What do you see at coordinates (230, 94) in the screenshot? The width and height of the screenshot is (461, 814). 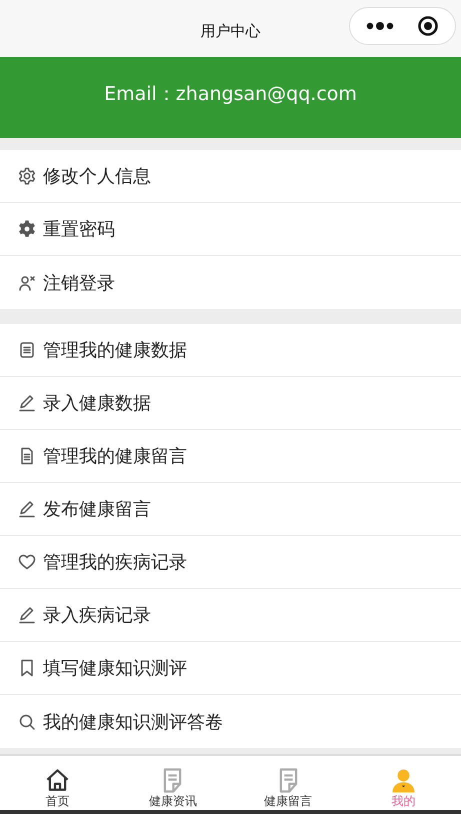 I see `user-email: Email：zhangsan@qq.com` at bounding box center [230, 94].